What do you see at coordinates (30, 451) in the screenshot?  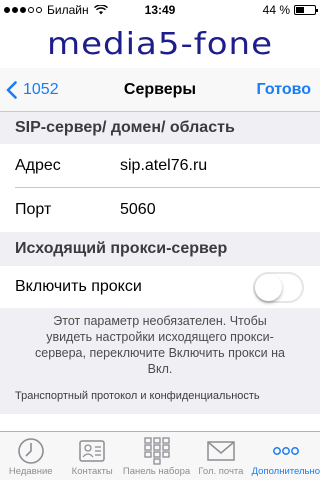 I see `clock-icon` at bounding box center [30, 451].